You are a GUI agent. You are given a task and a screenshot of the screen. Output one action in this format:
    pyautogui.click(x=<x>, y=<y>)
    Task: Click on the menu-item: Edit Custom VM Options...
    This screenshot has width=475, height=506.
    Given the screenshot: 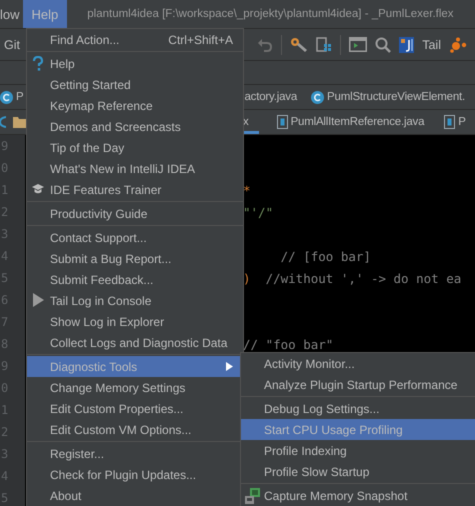 What is the action you would take?
    pyautogui.click(x=135, y=429)
    